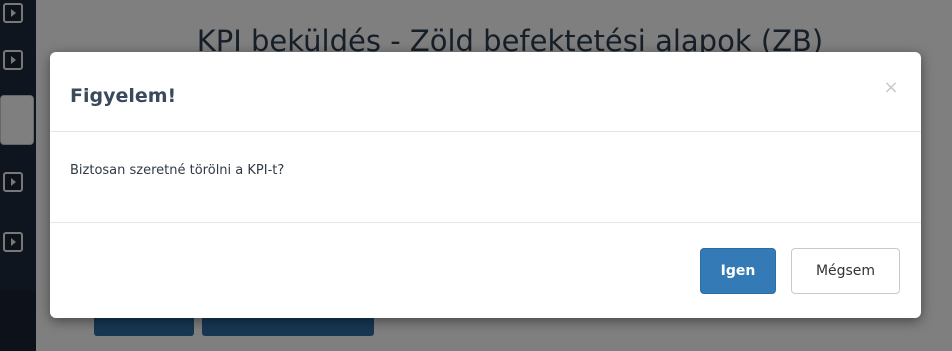 Image resolution: width=952 pixels, height=351 pixels. What do you see at coordinates (177, 170) in the screenshot?
I see `dialog-message: Biztosan szeretné törölni a KPI-t?` at bounding box center [177, 170].